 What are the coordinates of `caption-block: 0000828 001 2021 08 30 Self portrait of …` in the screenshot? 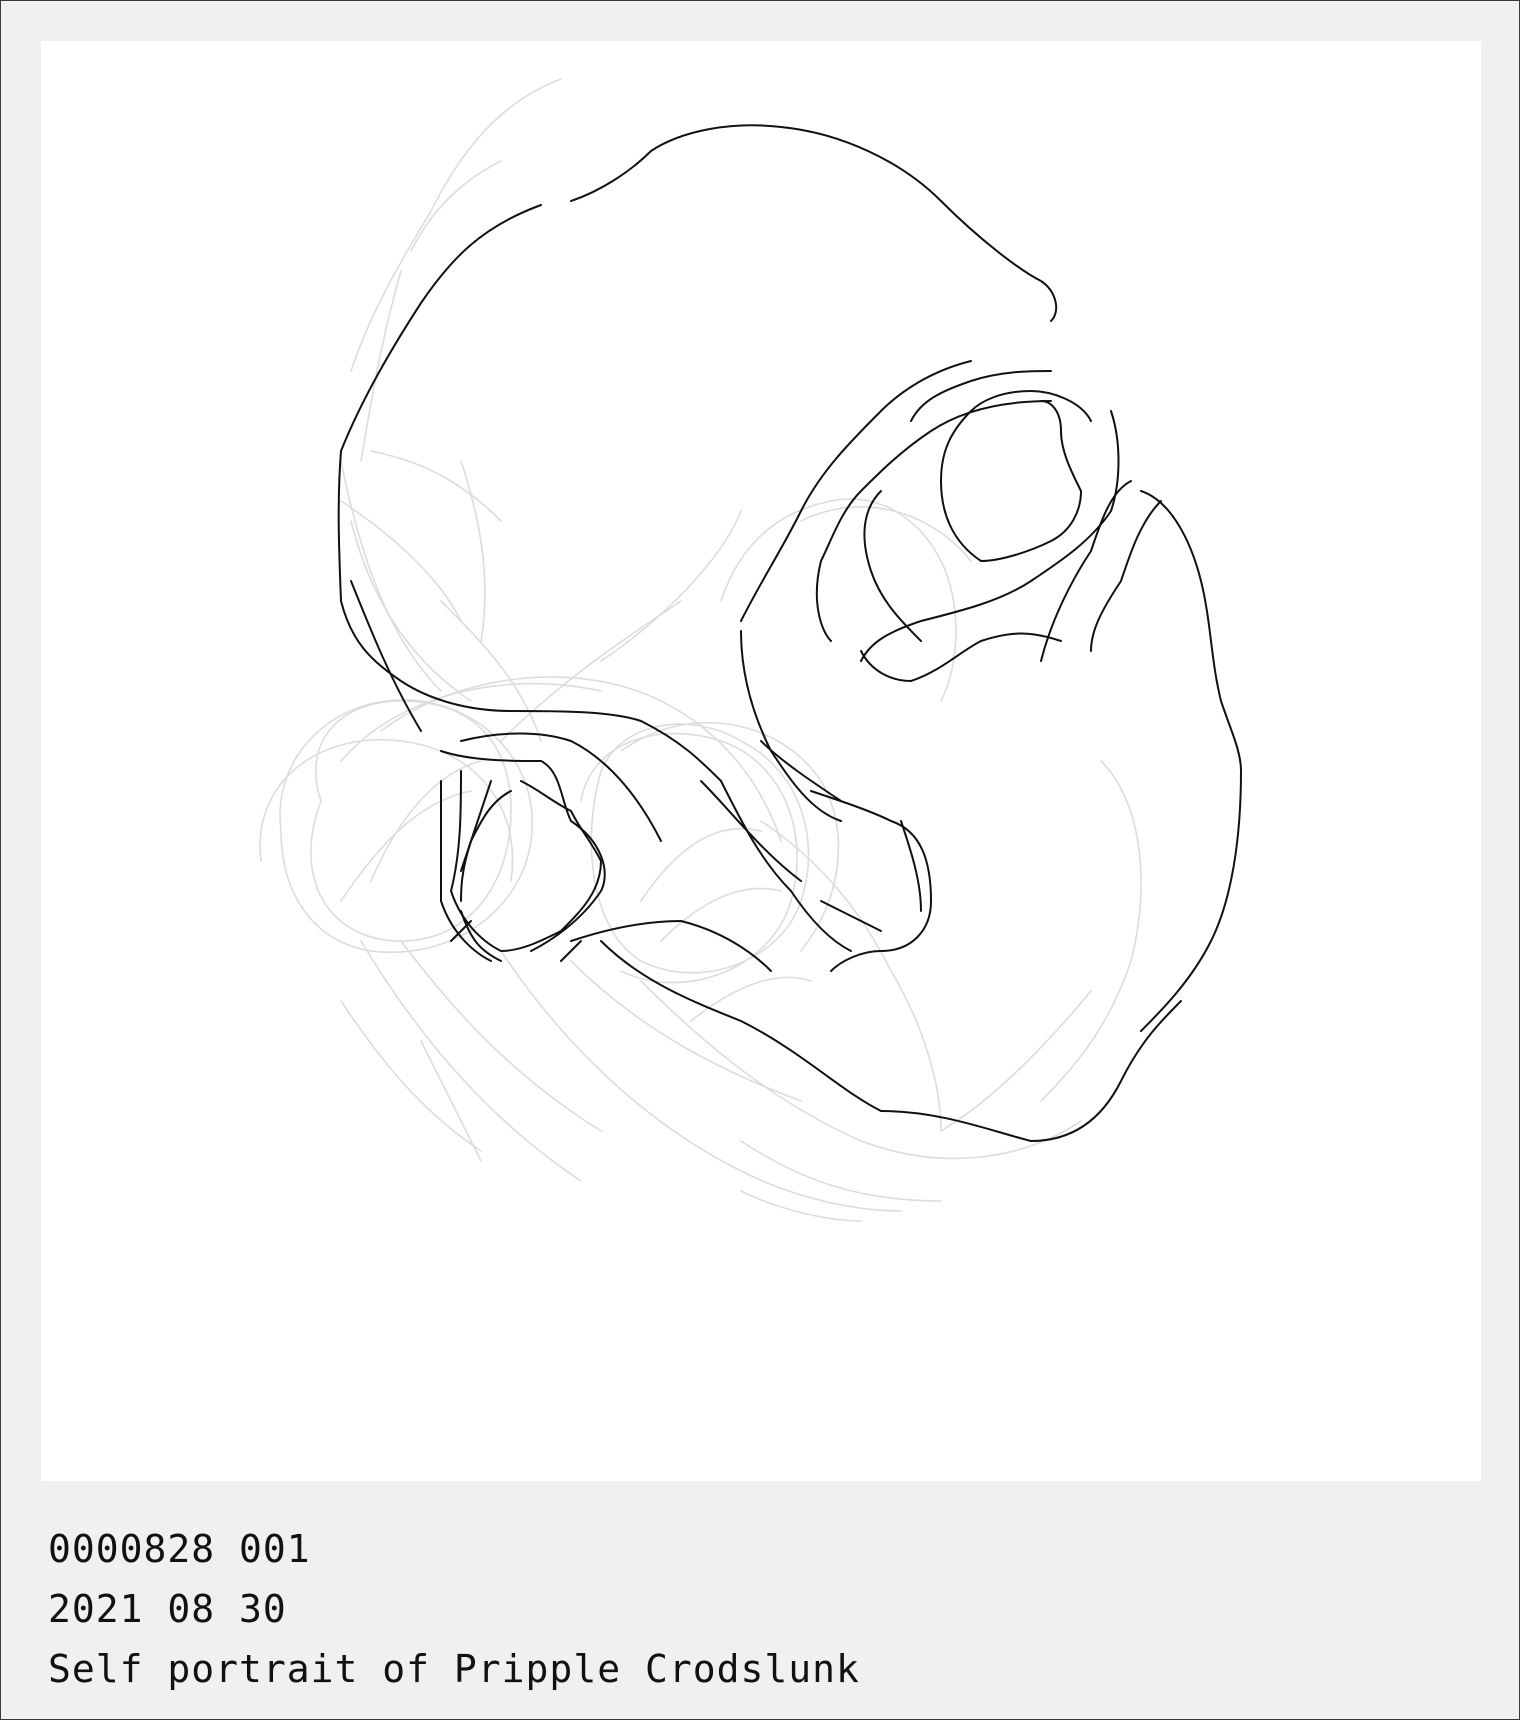 It's located at (454, 1609).